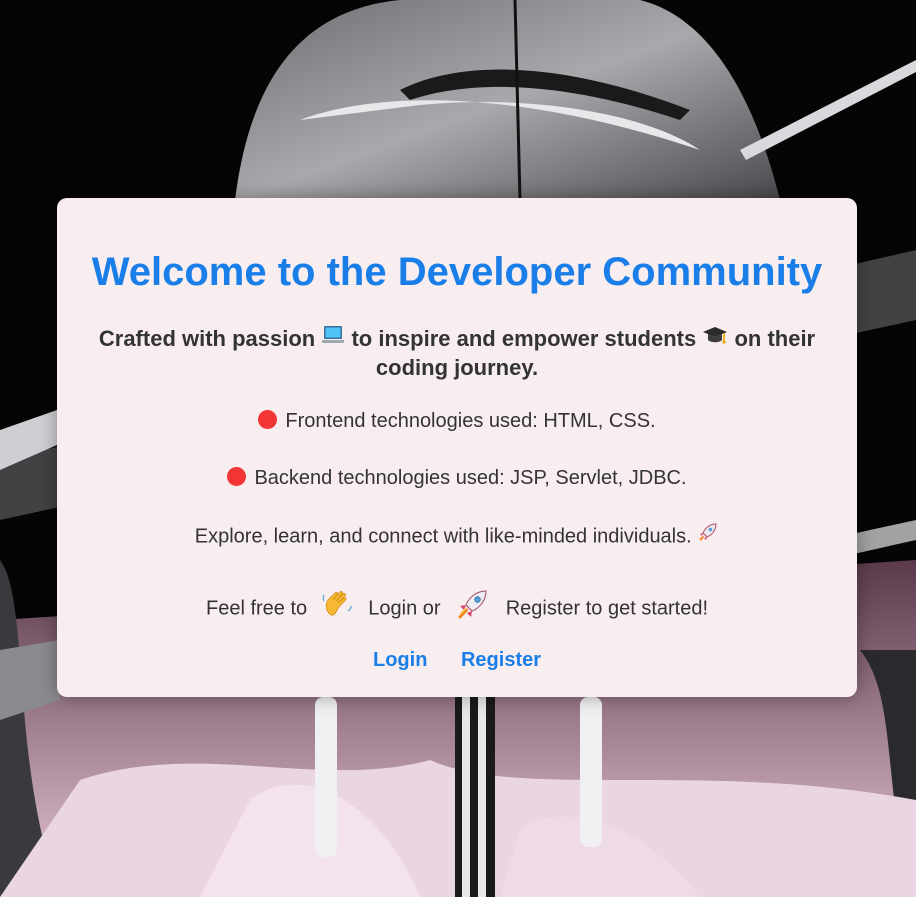 The width and height of the screenshot is (916, 897). I want to click on cta-text-1: Feel free to, so click(256, 608).